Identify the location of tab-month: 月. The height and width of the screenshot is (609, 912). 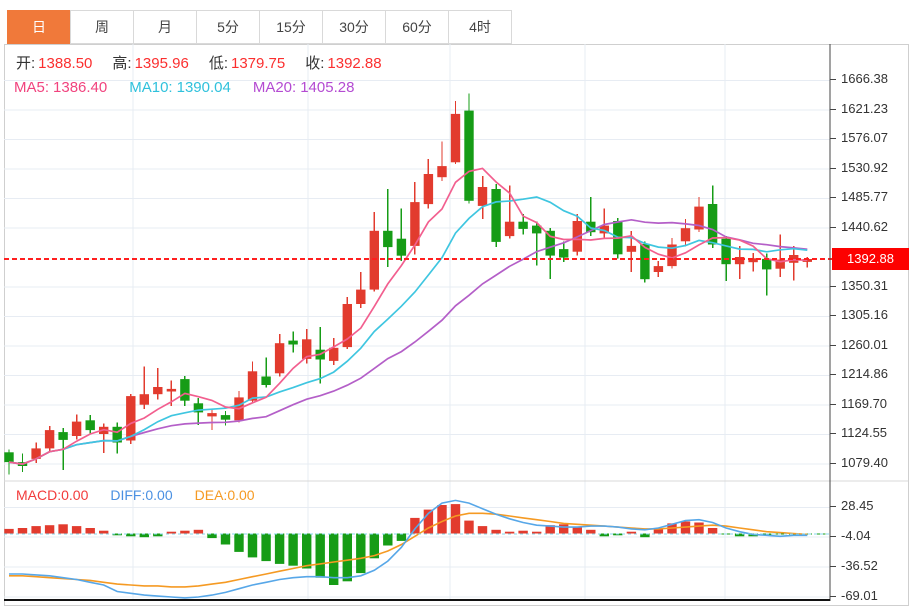
(165, 27).